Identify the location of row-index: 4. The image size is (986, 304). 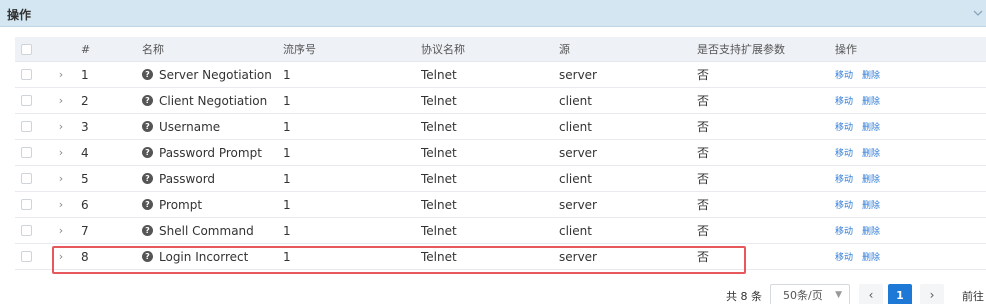
(85, 152).